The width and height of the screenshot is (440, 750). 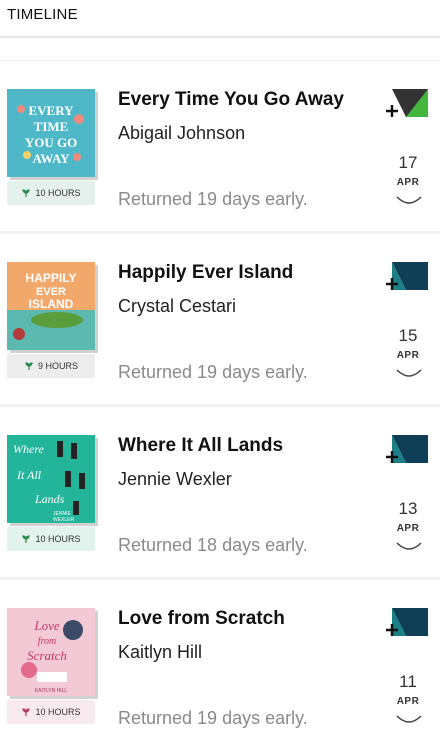 I want to click on duration-badge: 9 HOURS, so click(x=51, y=366).